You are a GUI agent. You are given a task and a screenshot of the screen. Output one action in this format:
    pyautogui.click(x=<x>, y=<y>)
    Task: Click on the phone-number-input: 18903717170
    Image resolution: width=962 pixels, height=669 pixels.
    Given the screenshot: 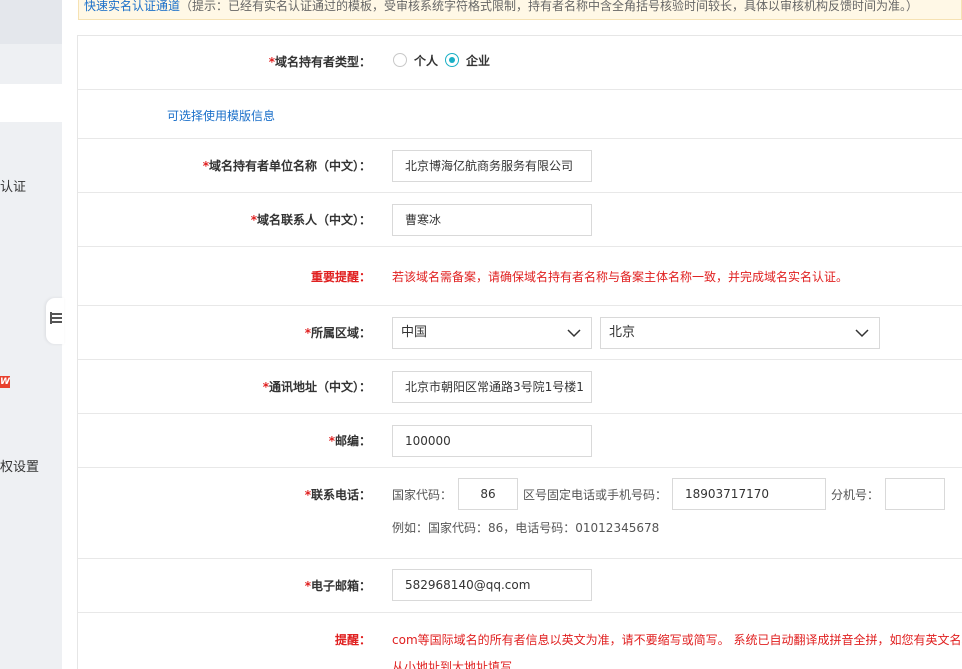 What is the action you would take?
    pyautogui.click(x=749, y=494)
    